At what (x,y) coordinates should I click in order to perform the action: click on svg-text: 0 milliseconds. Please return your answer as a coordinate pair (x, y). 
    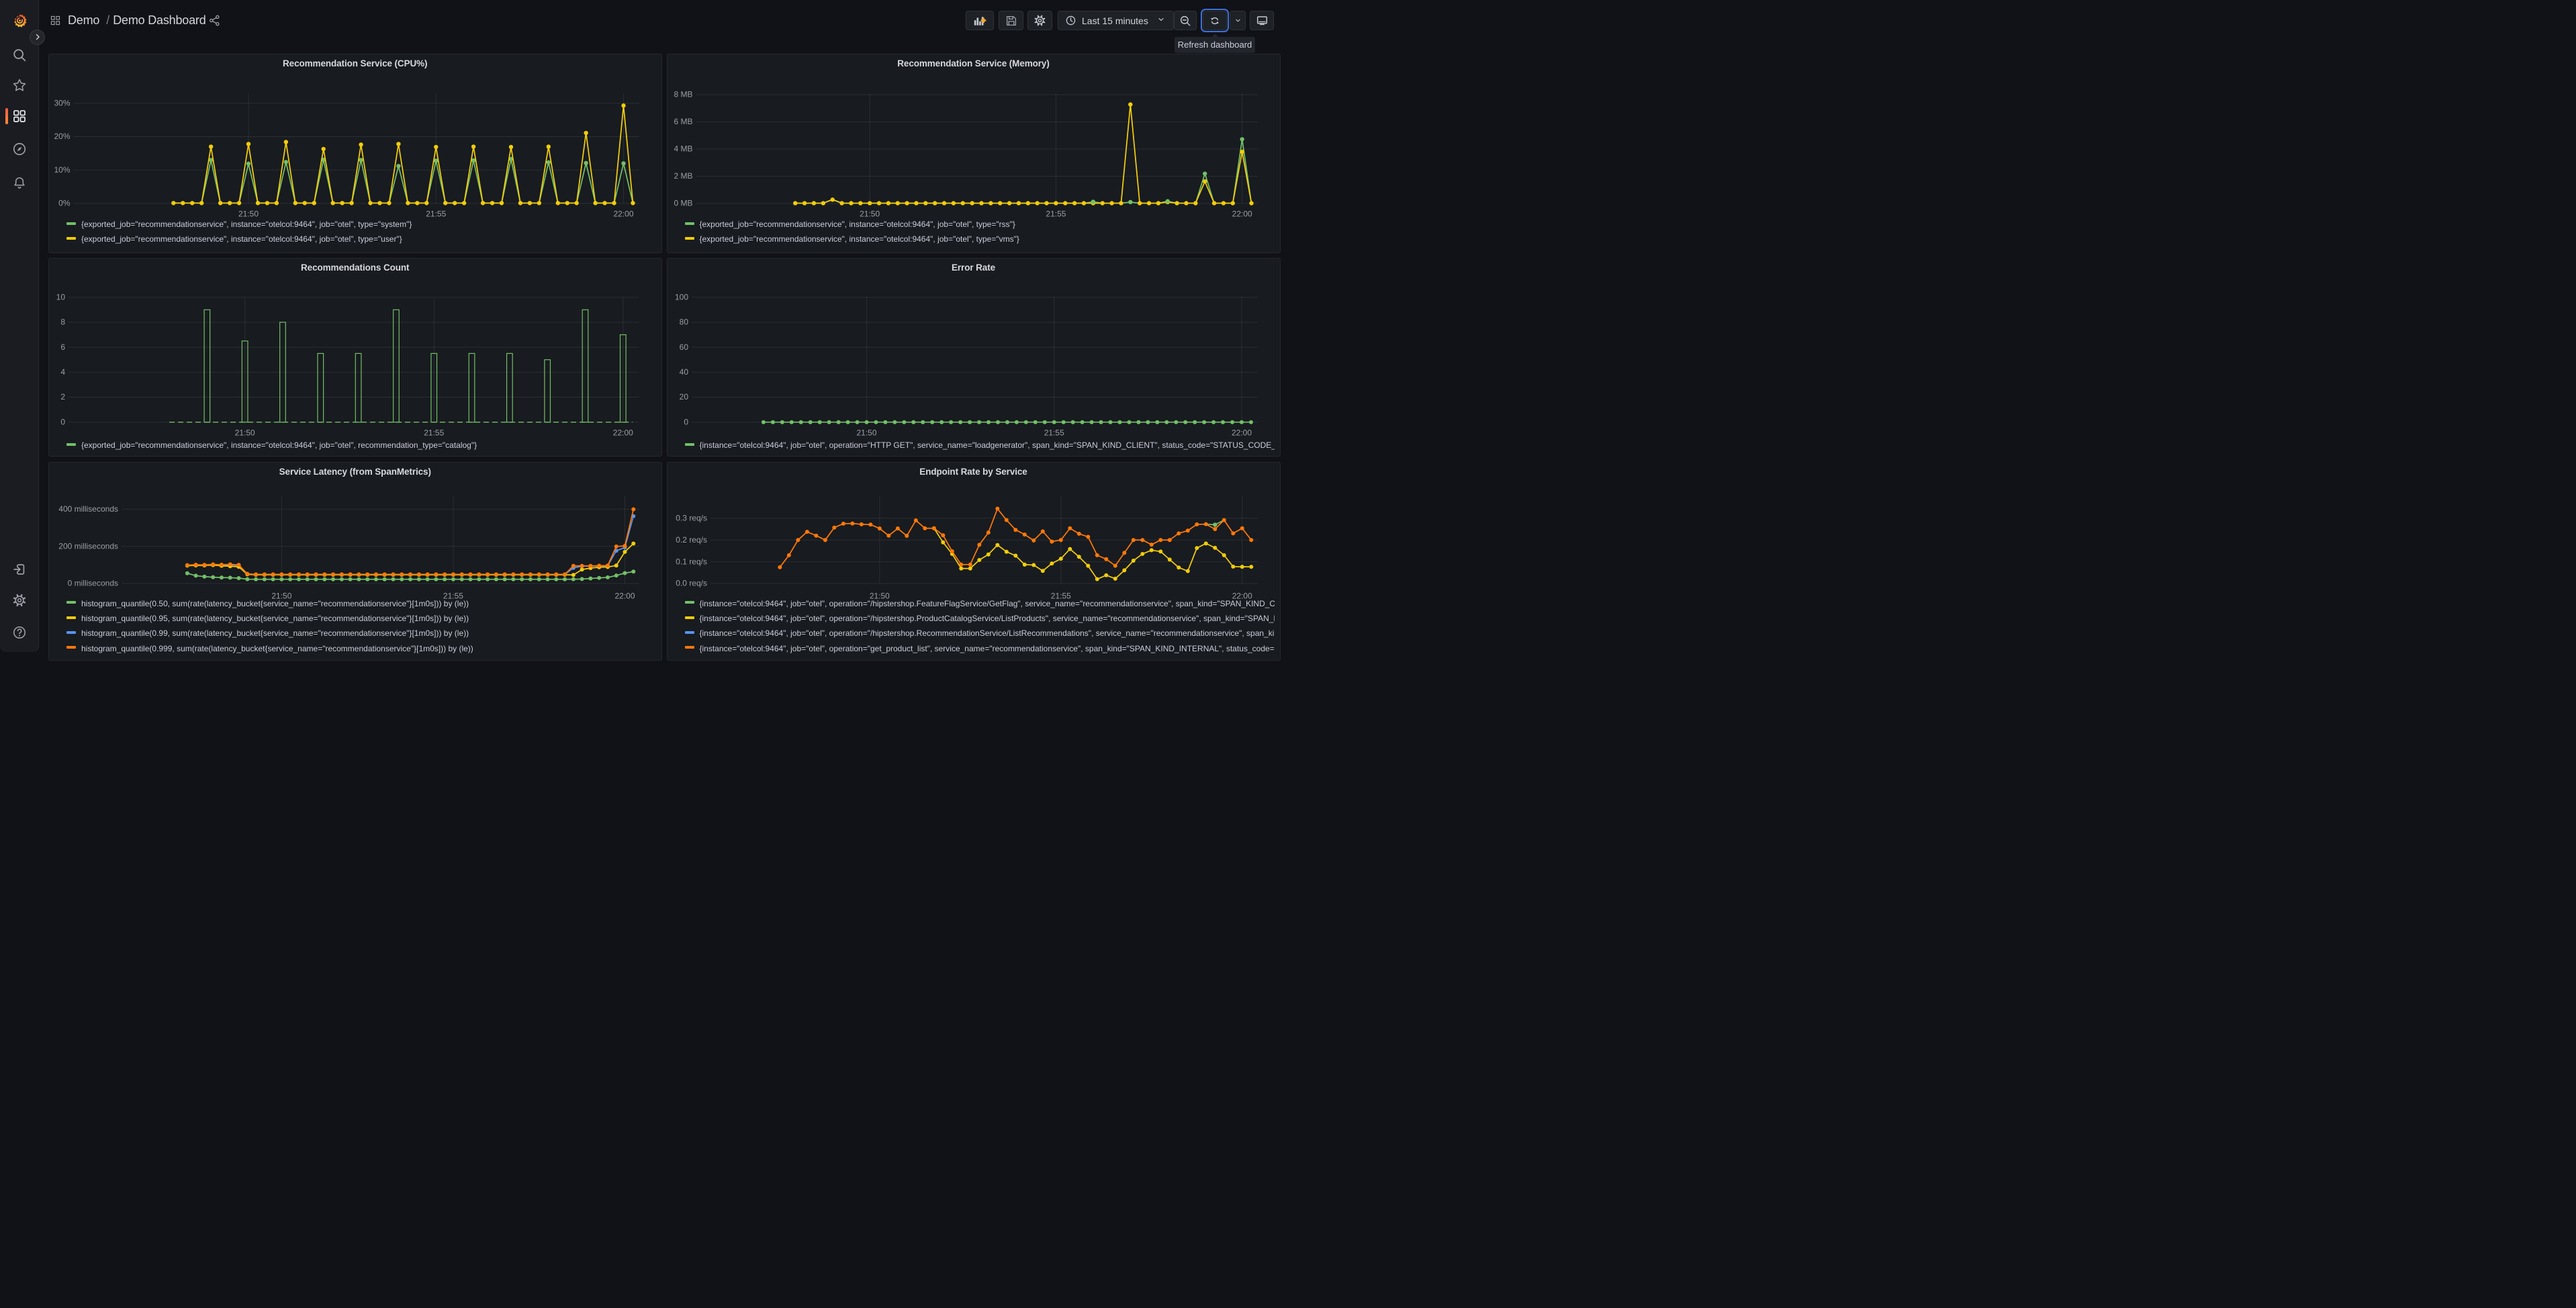
    Looking at the image, I should click on (93, 583).